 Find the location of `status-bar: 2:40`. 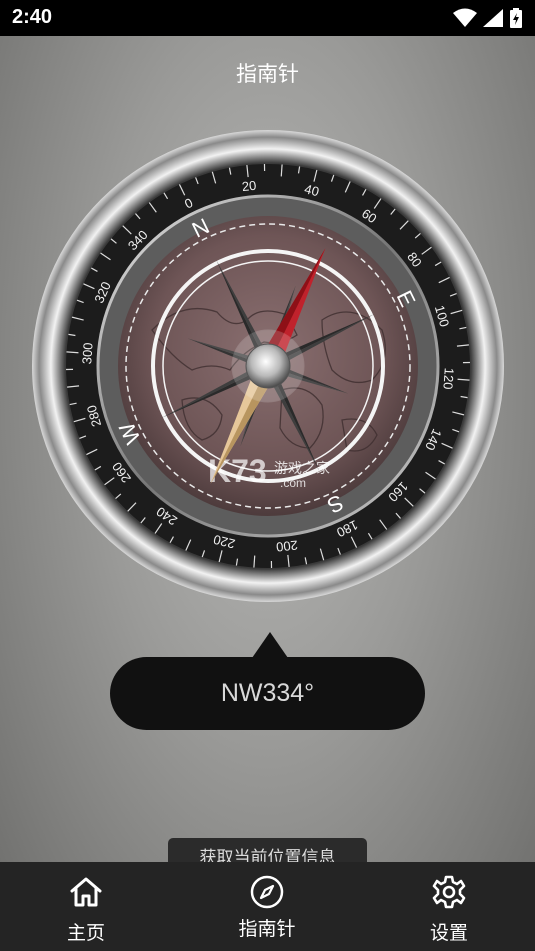

status-bar: 2:40 is located at coordinates (267, 18).